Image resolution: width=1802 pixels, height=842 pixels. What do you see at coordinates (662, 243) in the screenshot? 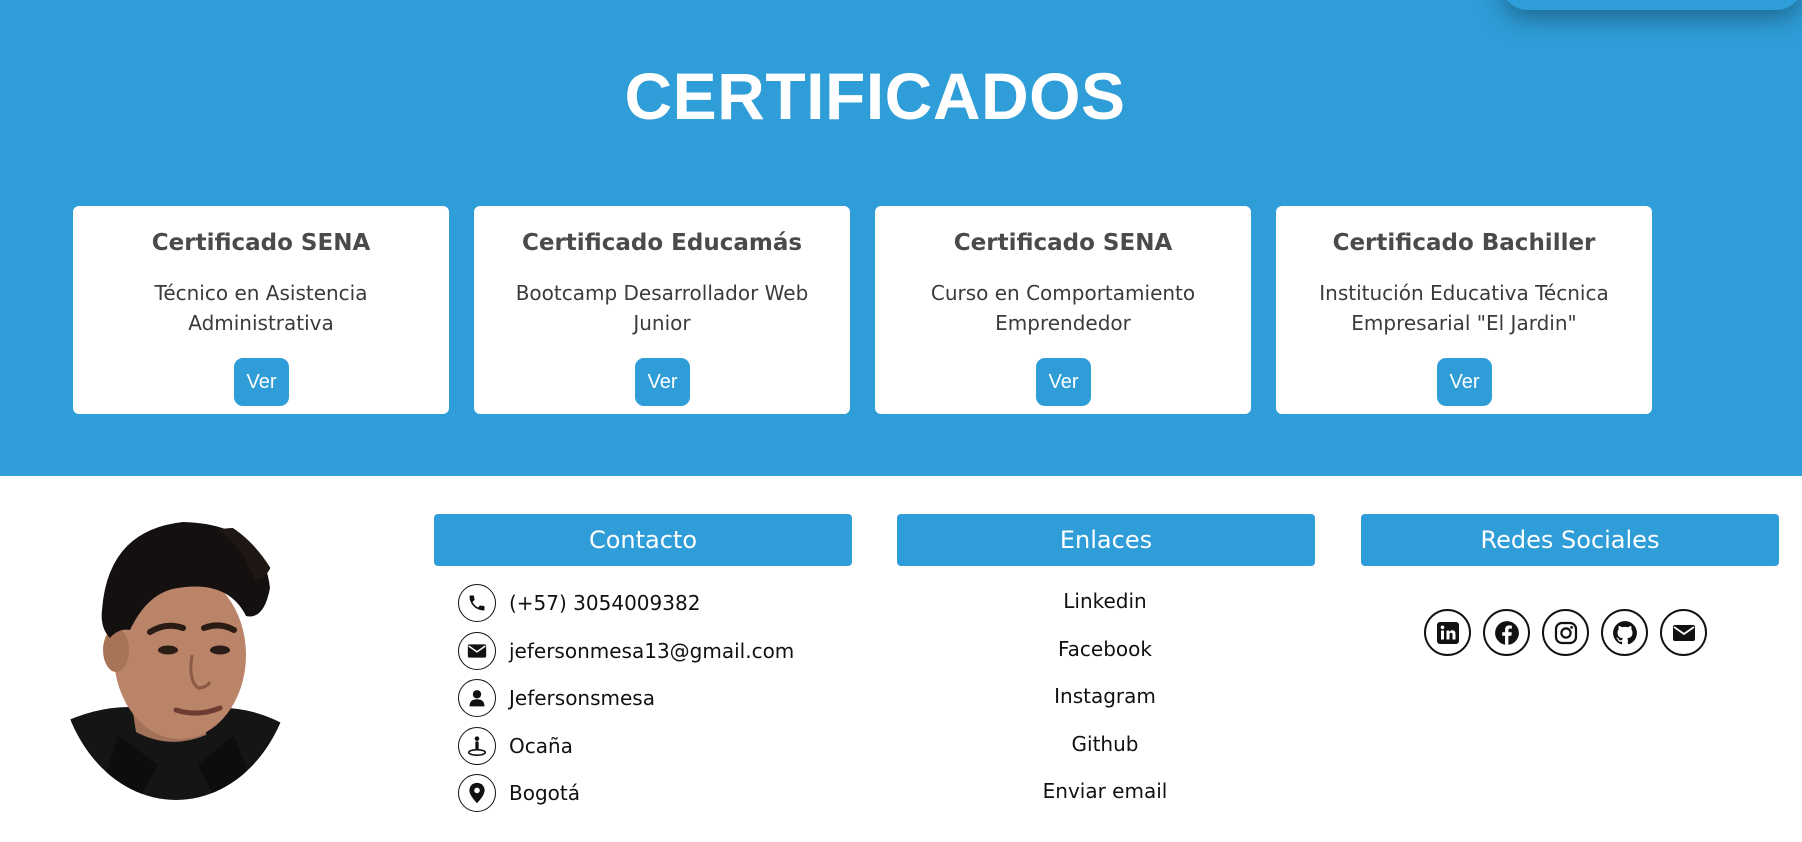
I see `certificate-title: Certificado Educamás` at bounding box center [662, 243].